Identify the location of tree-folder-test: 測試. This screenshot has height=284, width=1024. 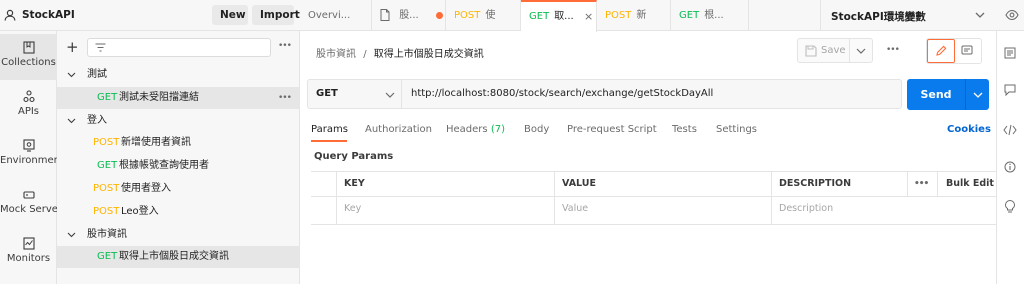
(178, 75).